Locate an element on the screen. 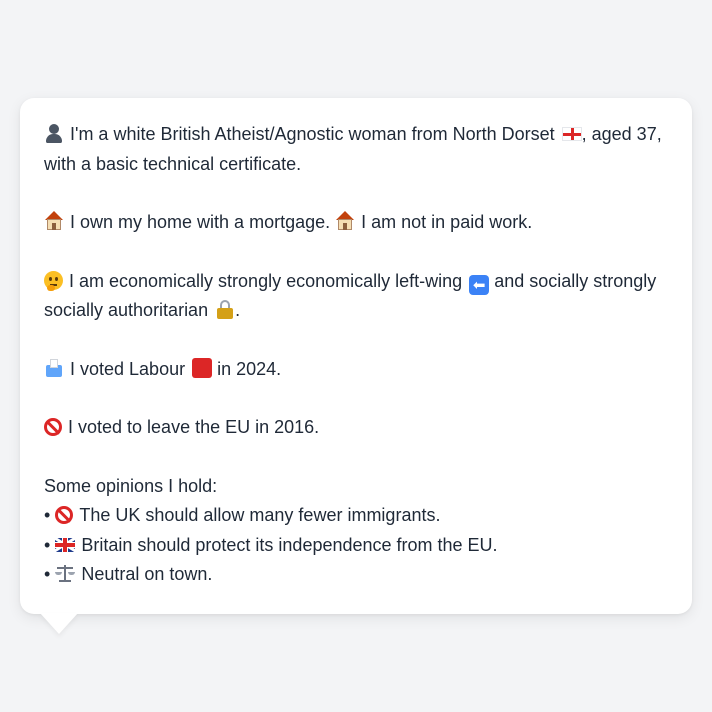  thinking-face-icon is located at coordinates (53, 280).